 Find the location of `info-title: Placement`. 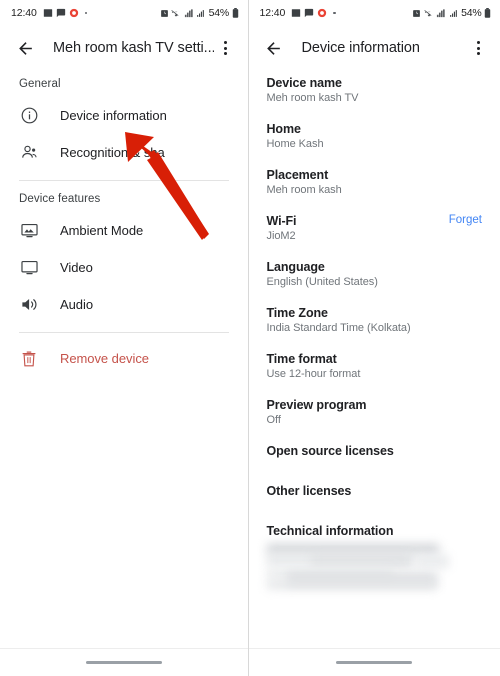

info-title: Placement is located at coordinates (297, 175).